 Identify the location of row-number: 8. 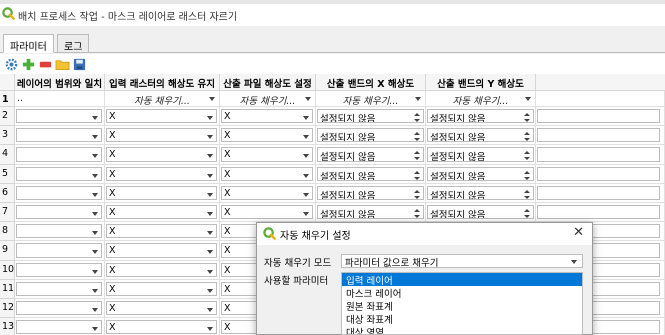
(7, 232).